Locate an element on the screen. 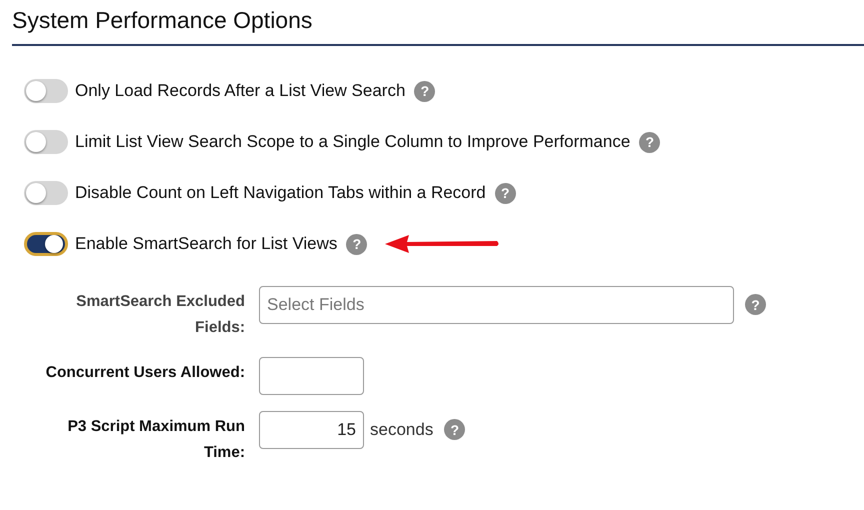 This screenshot has height=510, width=864. field-label: Concurrent Users Allowed: is located at coordinates (144, 373).